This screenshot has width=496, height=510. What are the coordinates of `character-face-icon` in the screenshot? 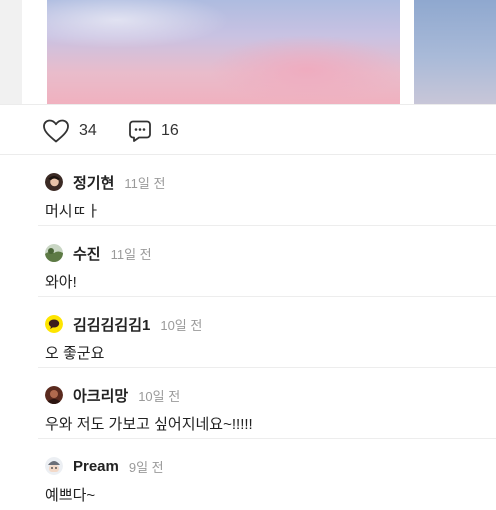 It's located at (54, 466).